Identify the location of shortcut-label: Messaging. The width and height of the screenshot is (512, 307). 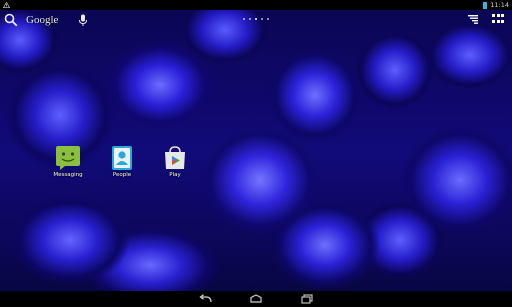
(68, 175).